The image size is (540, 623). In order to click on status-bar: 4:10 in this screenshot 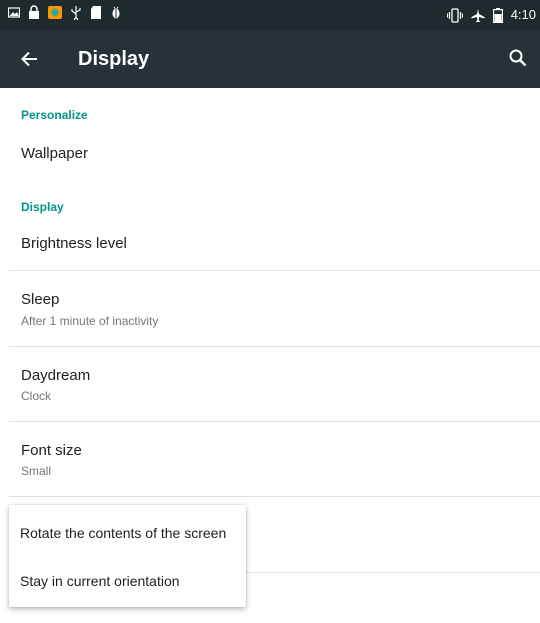, I will do `click(270, 15)`.